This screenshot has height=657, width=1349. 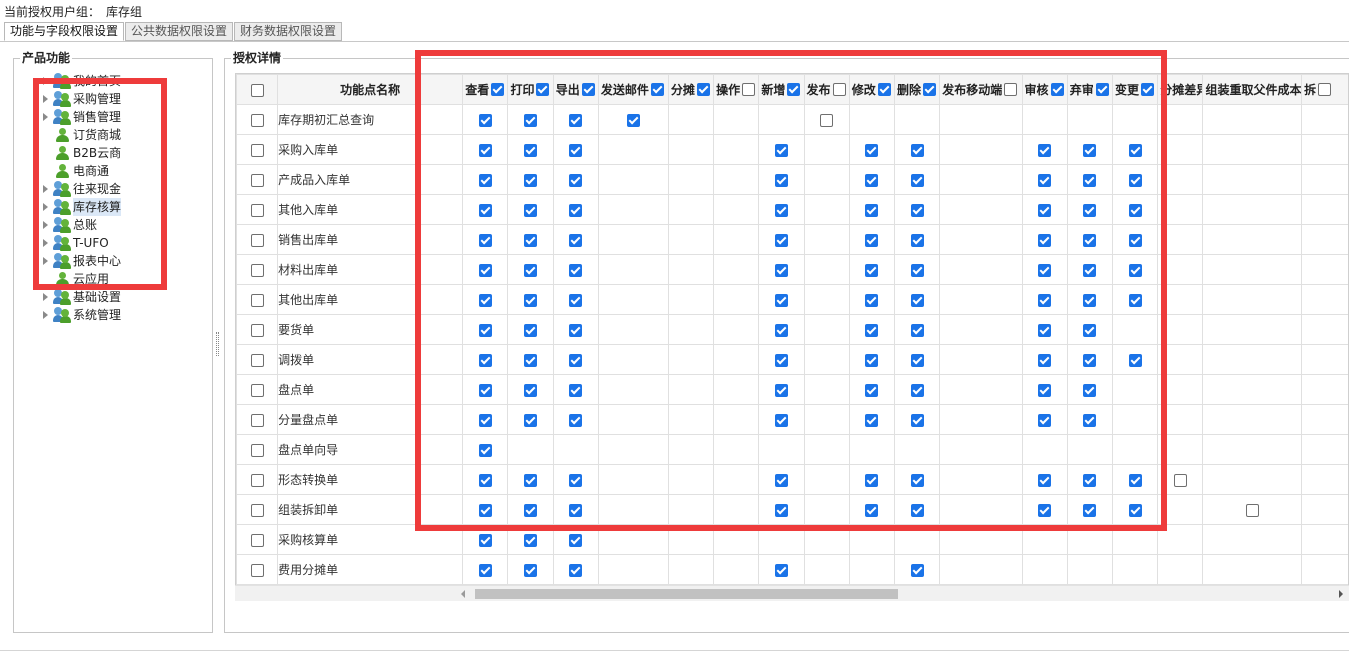 I want to click on scroll-right-arrow-icon, so click(x=1341, y=594).